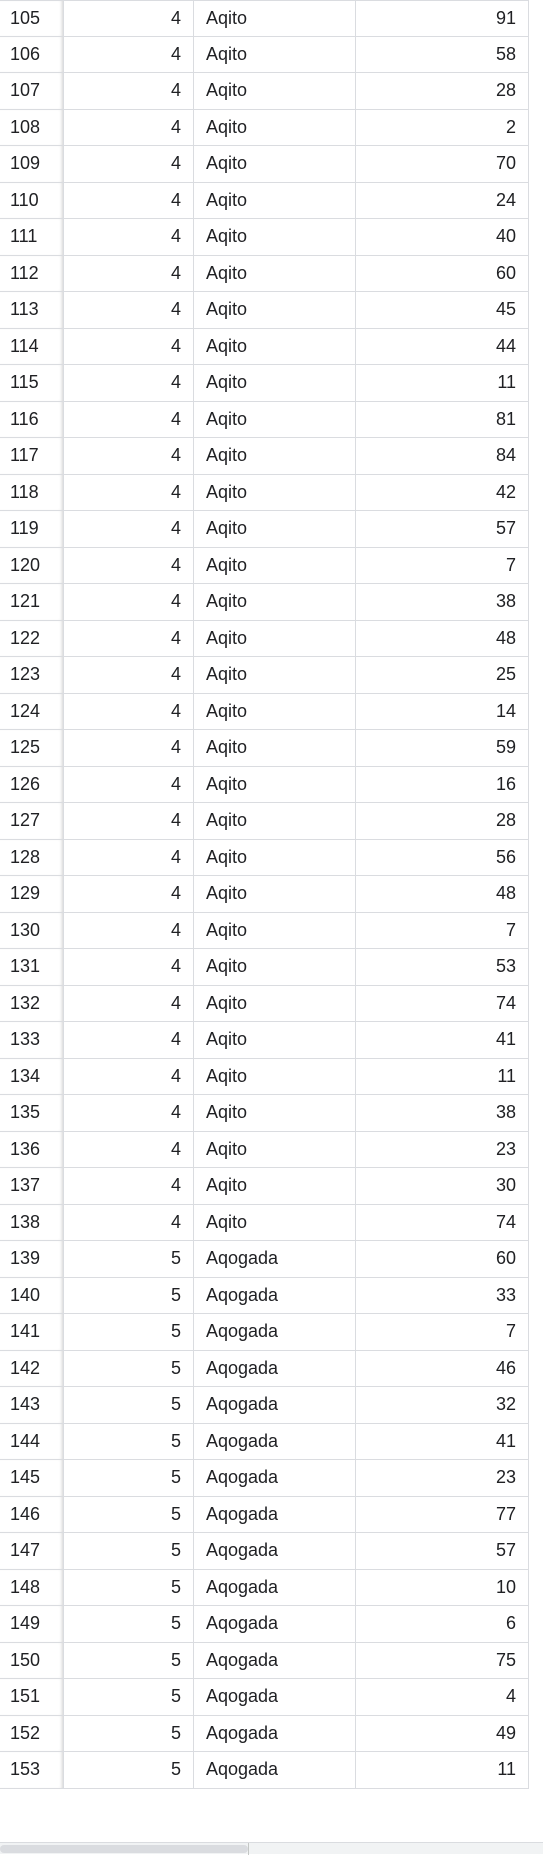 The image size is (543, 1855). Describe the element at coordinates (32, 1478) in the screenshot. I see `row-number-cell: 145` at that location.